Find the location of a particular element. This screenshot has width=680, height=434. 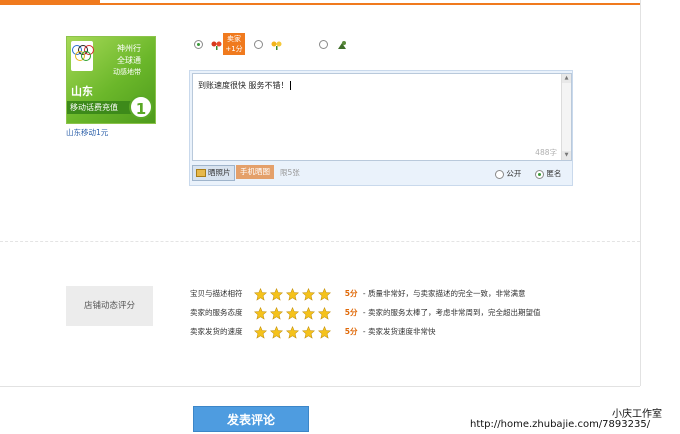

section-divider is located at coordinates (320, 241).